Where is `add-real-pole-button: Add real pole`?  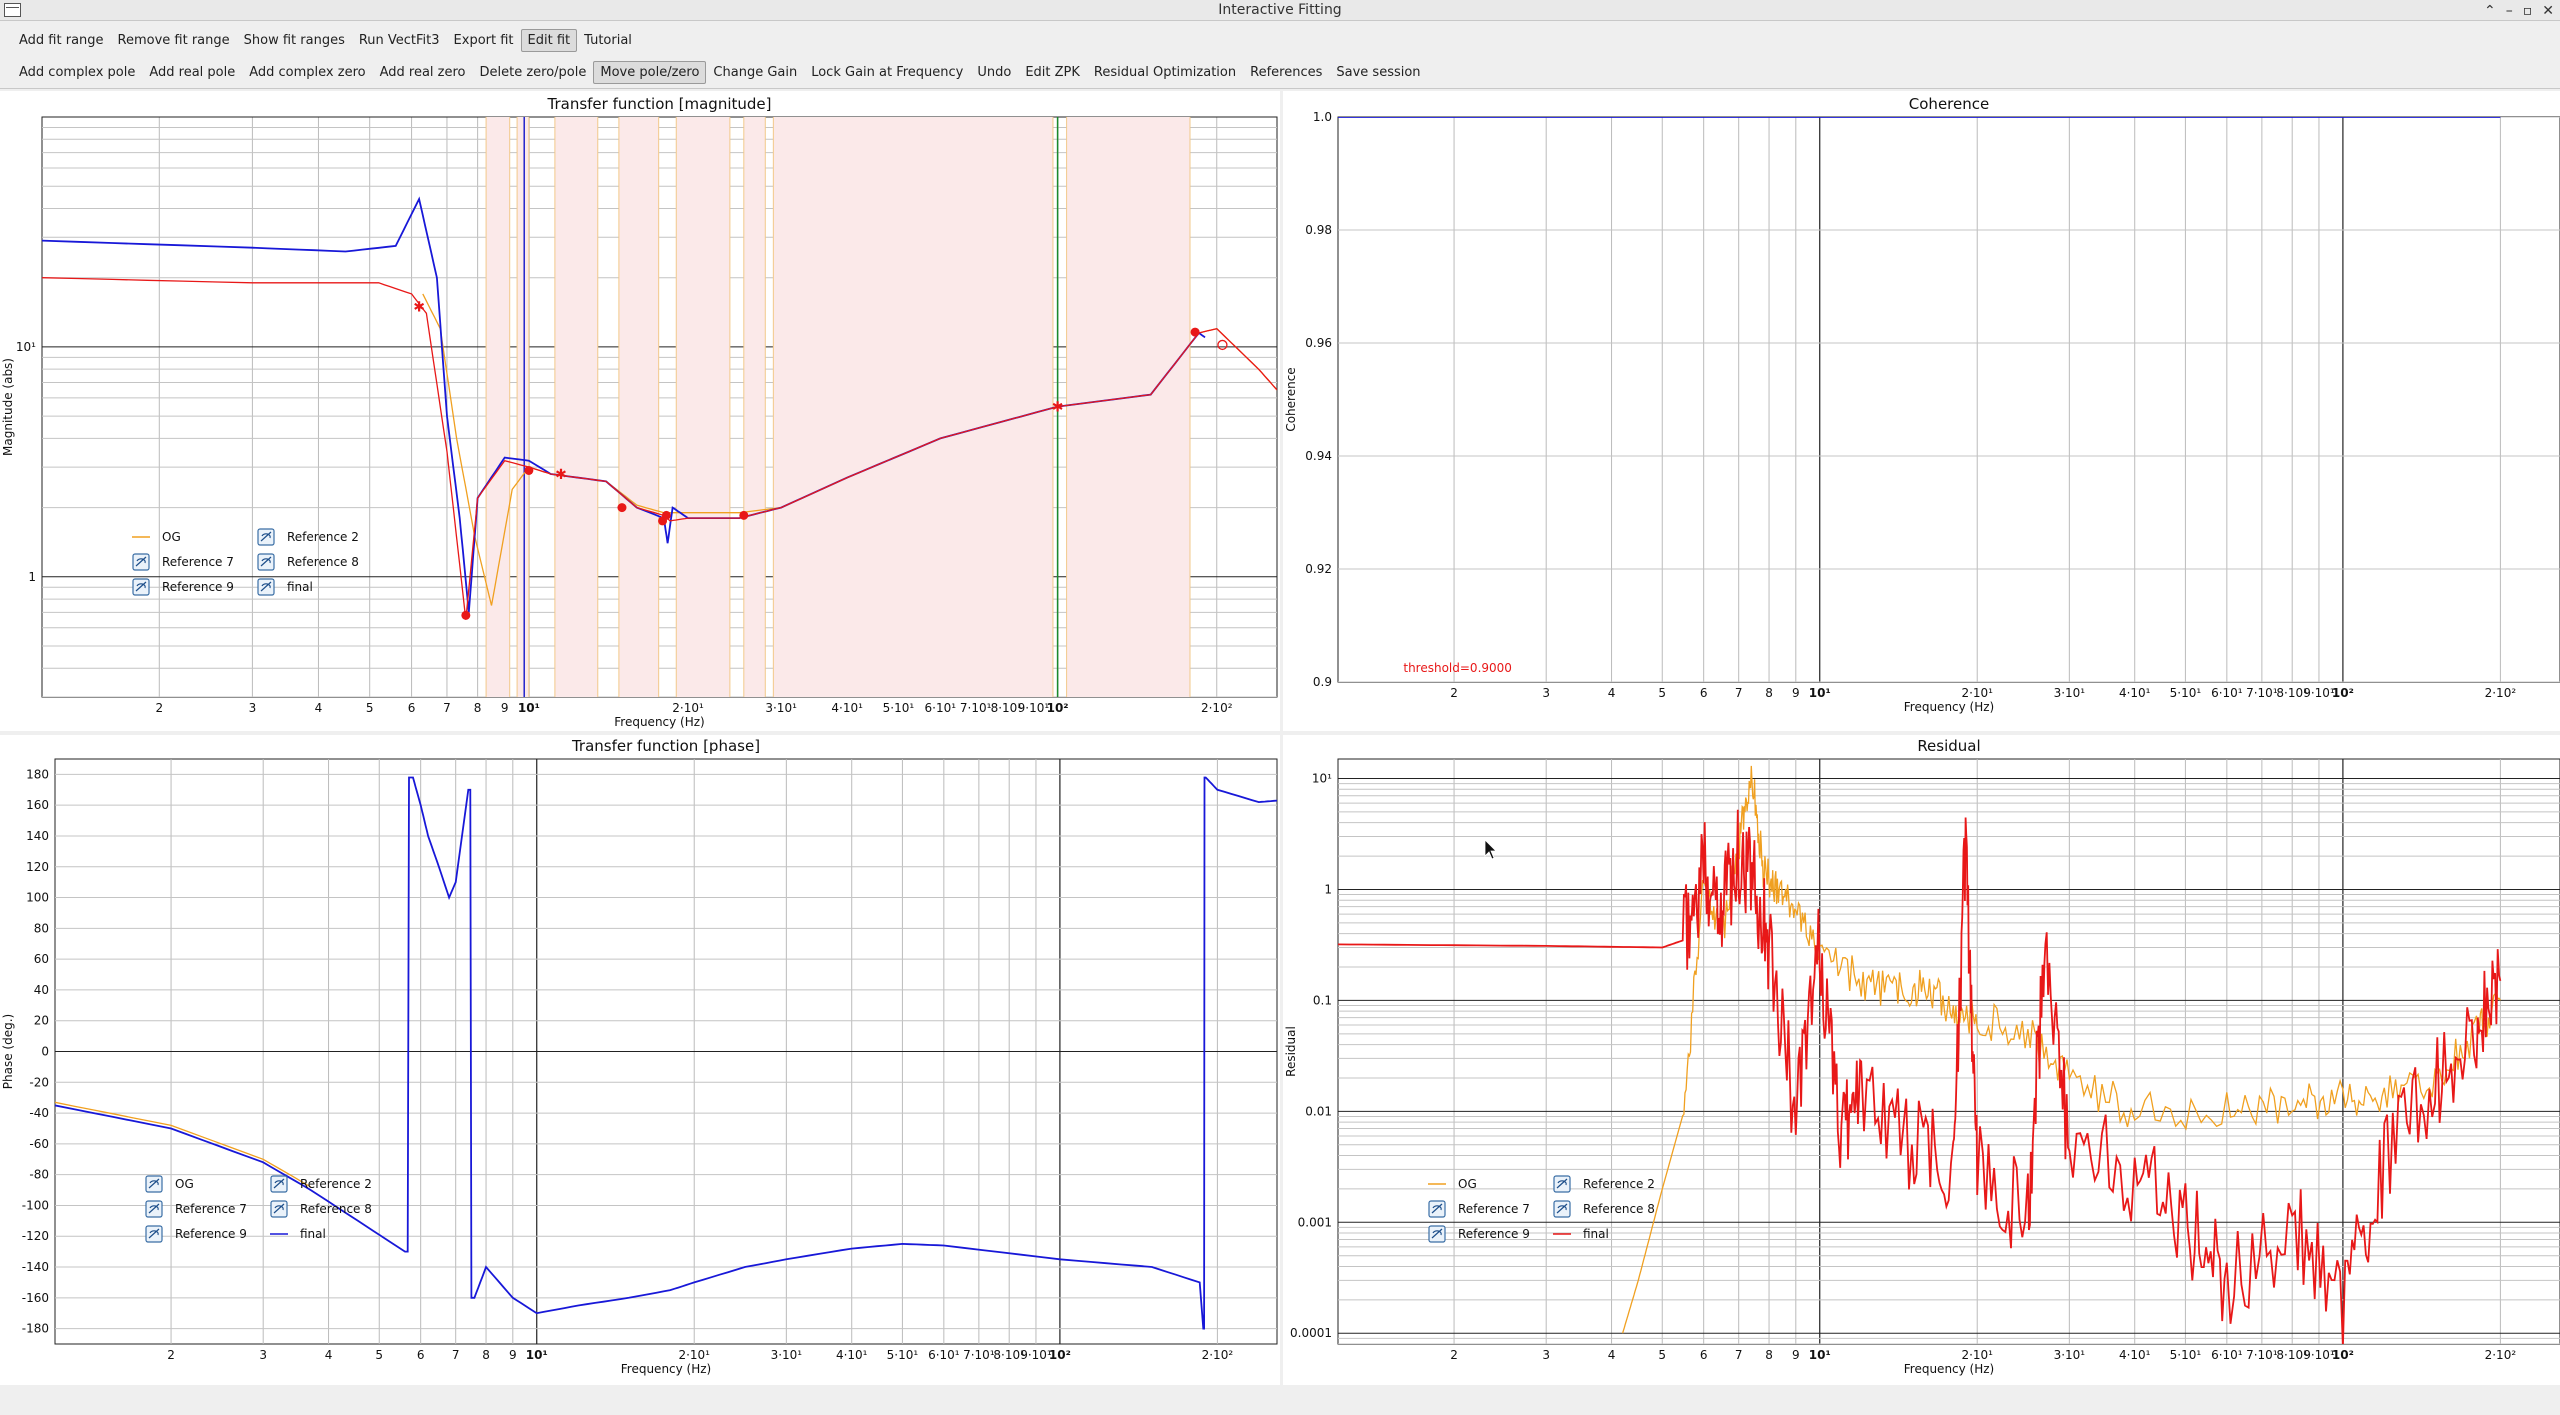 add-real-pole-button: Add real pole is located at coordinates (192, 72).